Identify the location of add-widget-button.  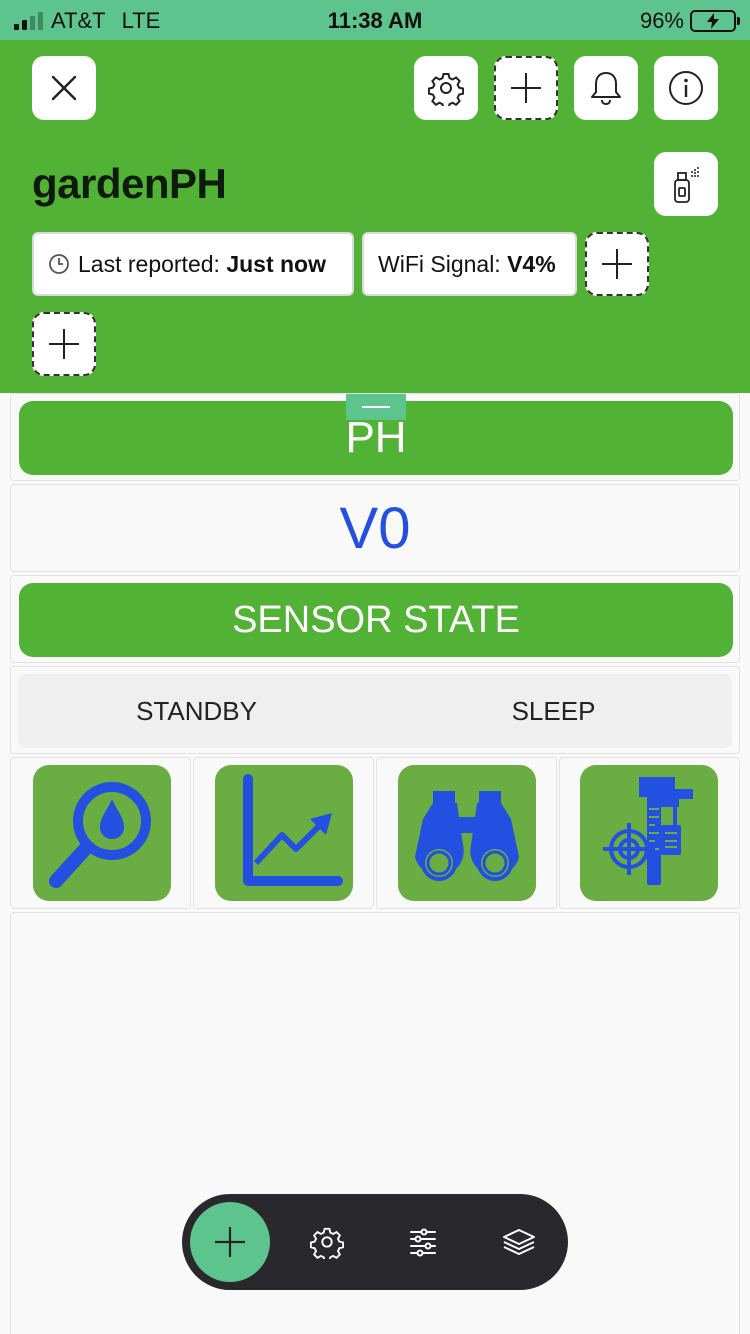
(230, 1242).